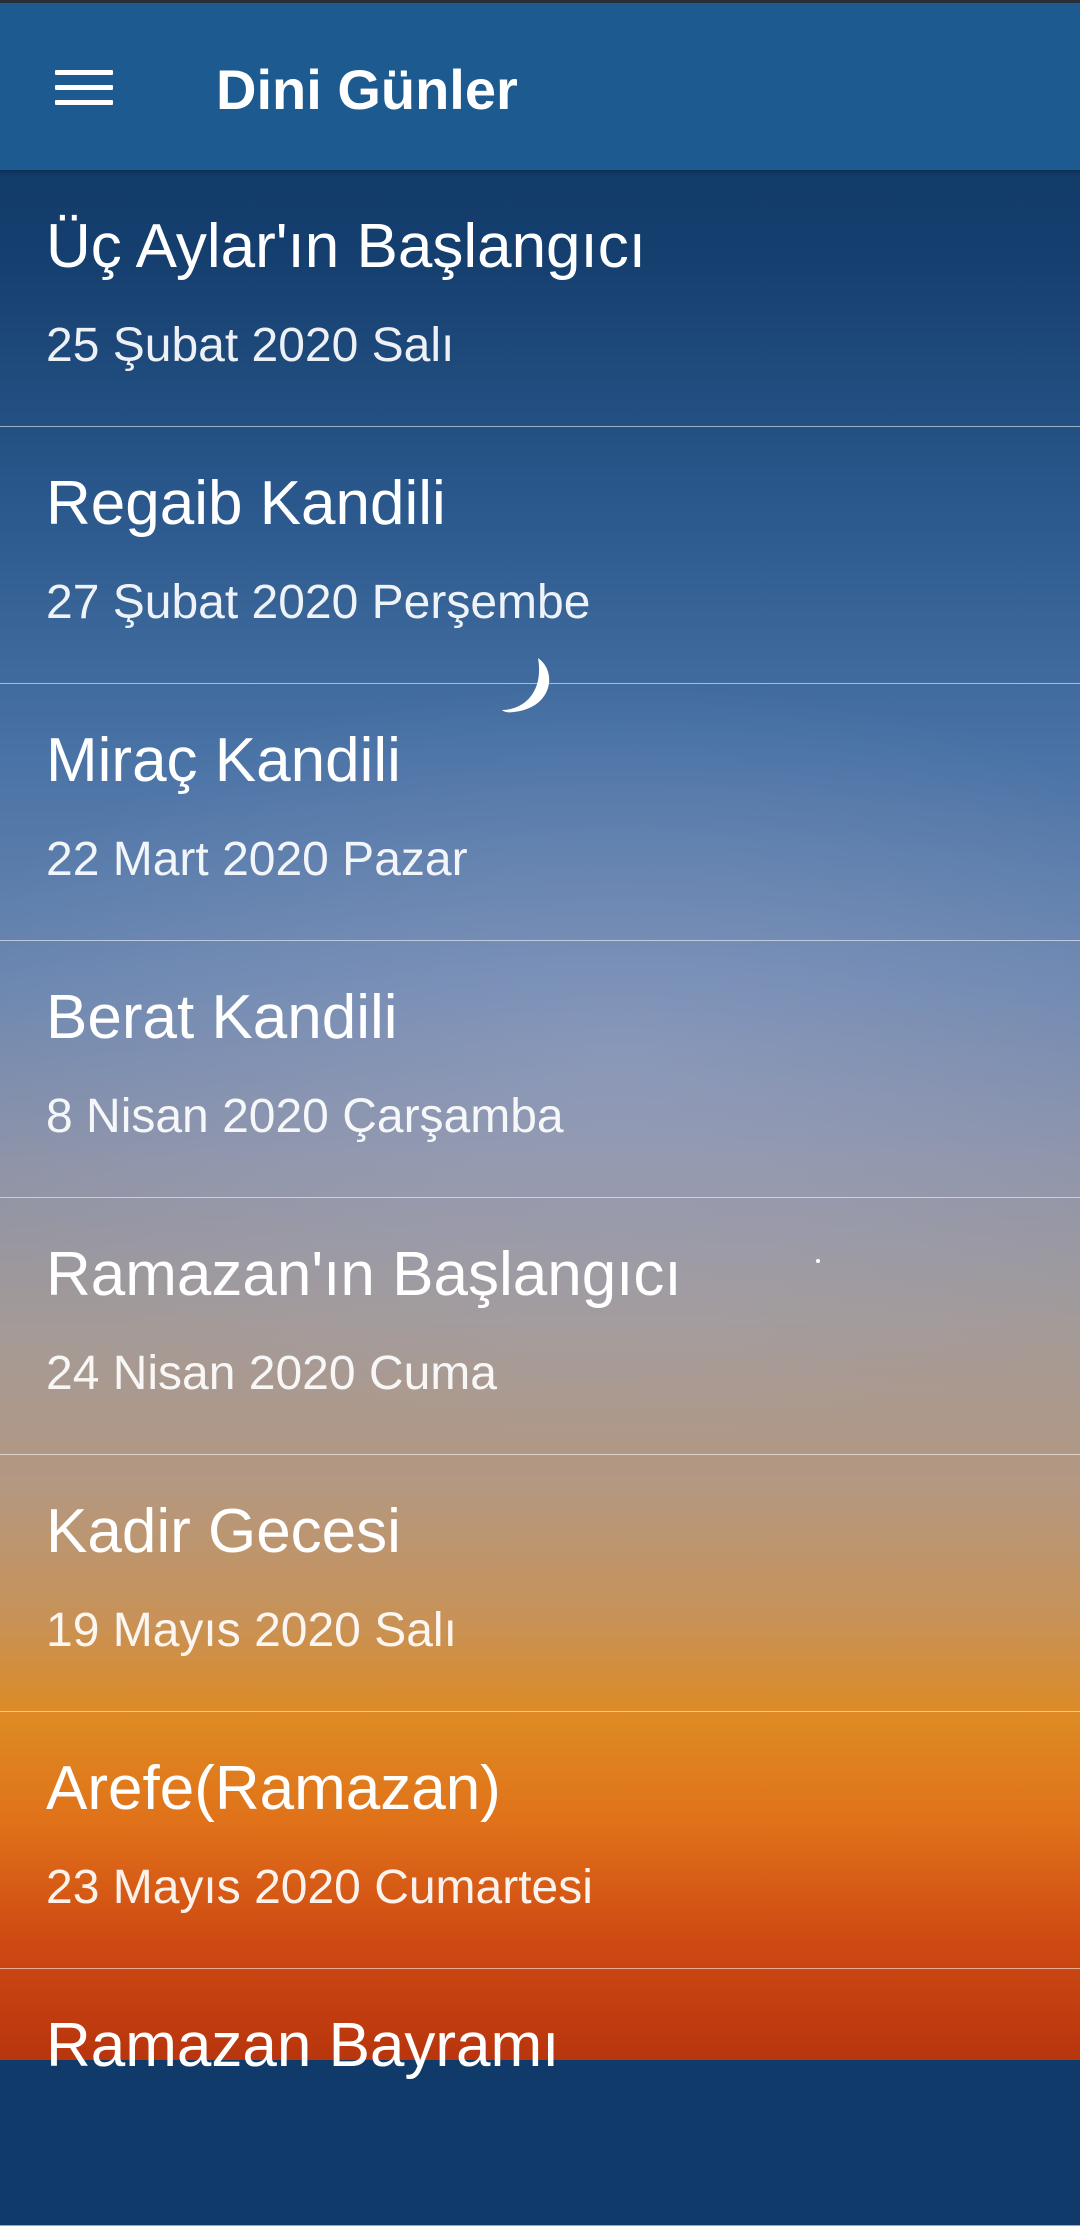  What do you see at coordinates (319, 1887) in the screenshot?
I see `day-date: 23 Mayıs 2020 Cumartesi` at bounding box center [319, 1887].